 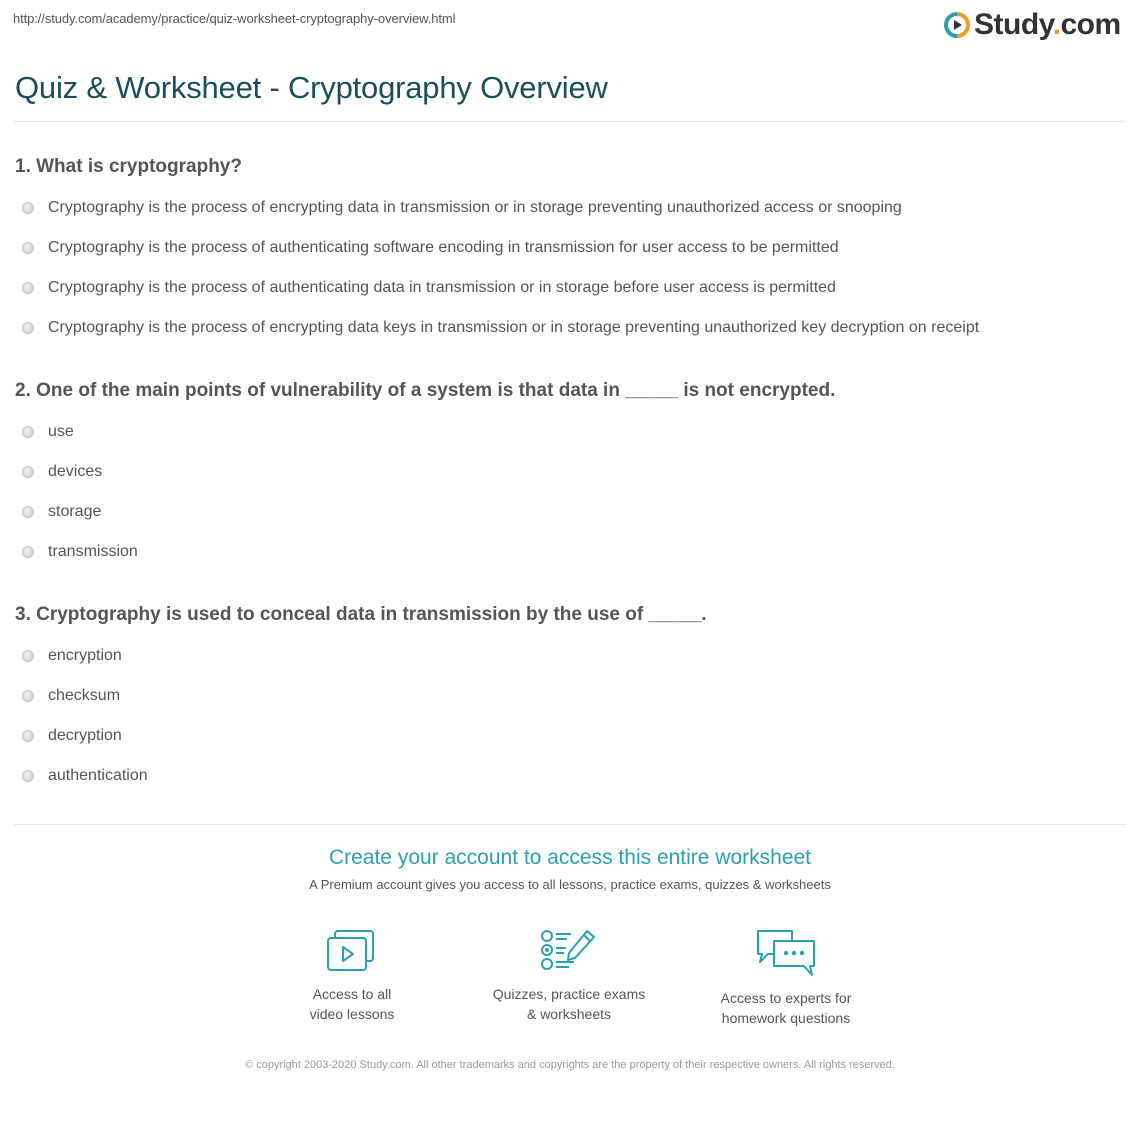 I want to click on feature-experts: Access to experts for homework questions, so click(x=786, y=978).